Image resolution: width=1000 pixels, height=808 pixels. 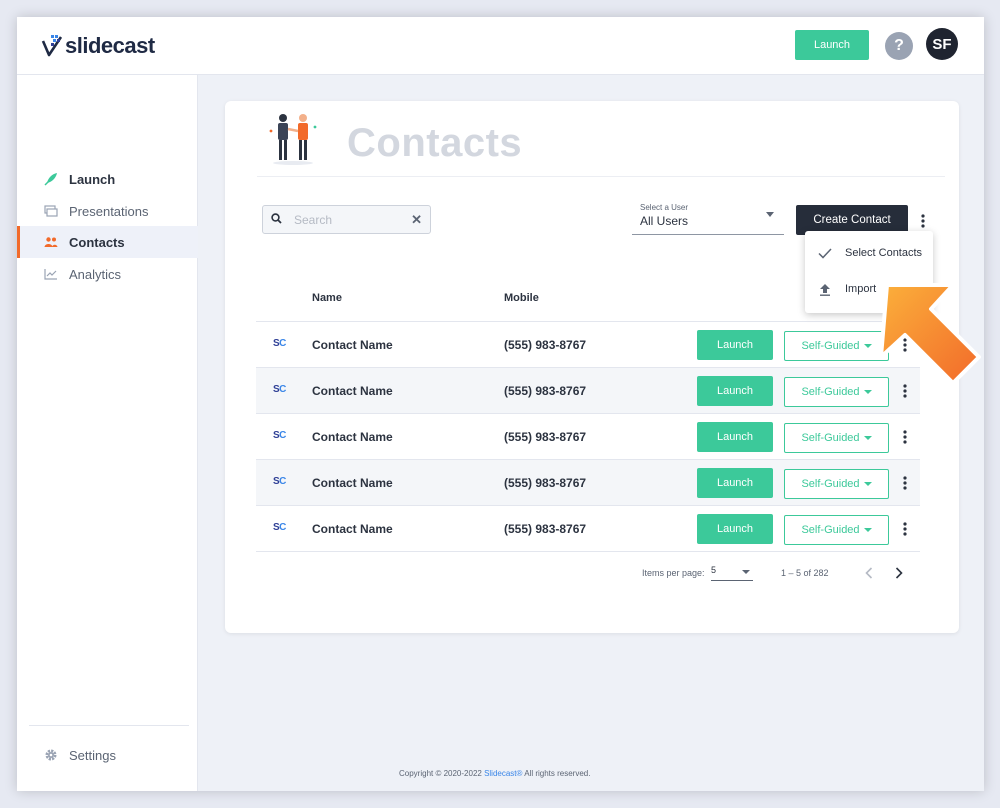 What do you see at coordinates (327, 298) in the screenshot?
I see `column-header-name: Name` at bounding box center [327, 298].